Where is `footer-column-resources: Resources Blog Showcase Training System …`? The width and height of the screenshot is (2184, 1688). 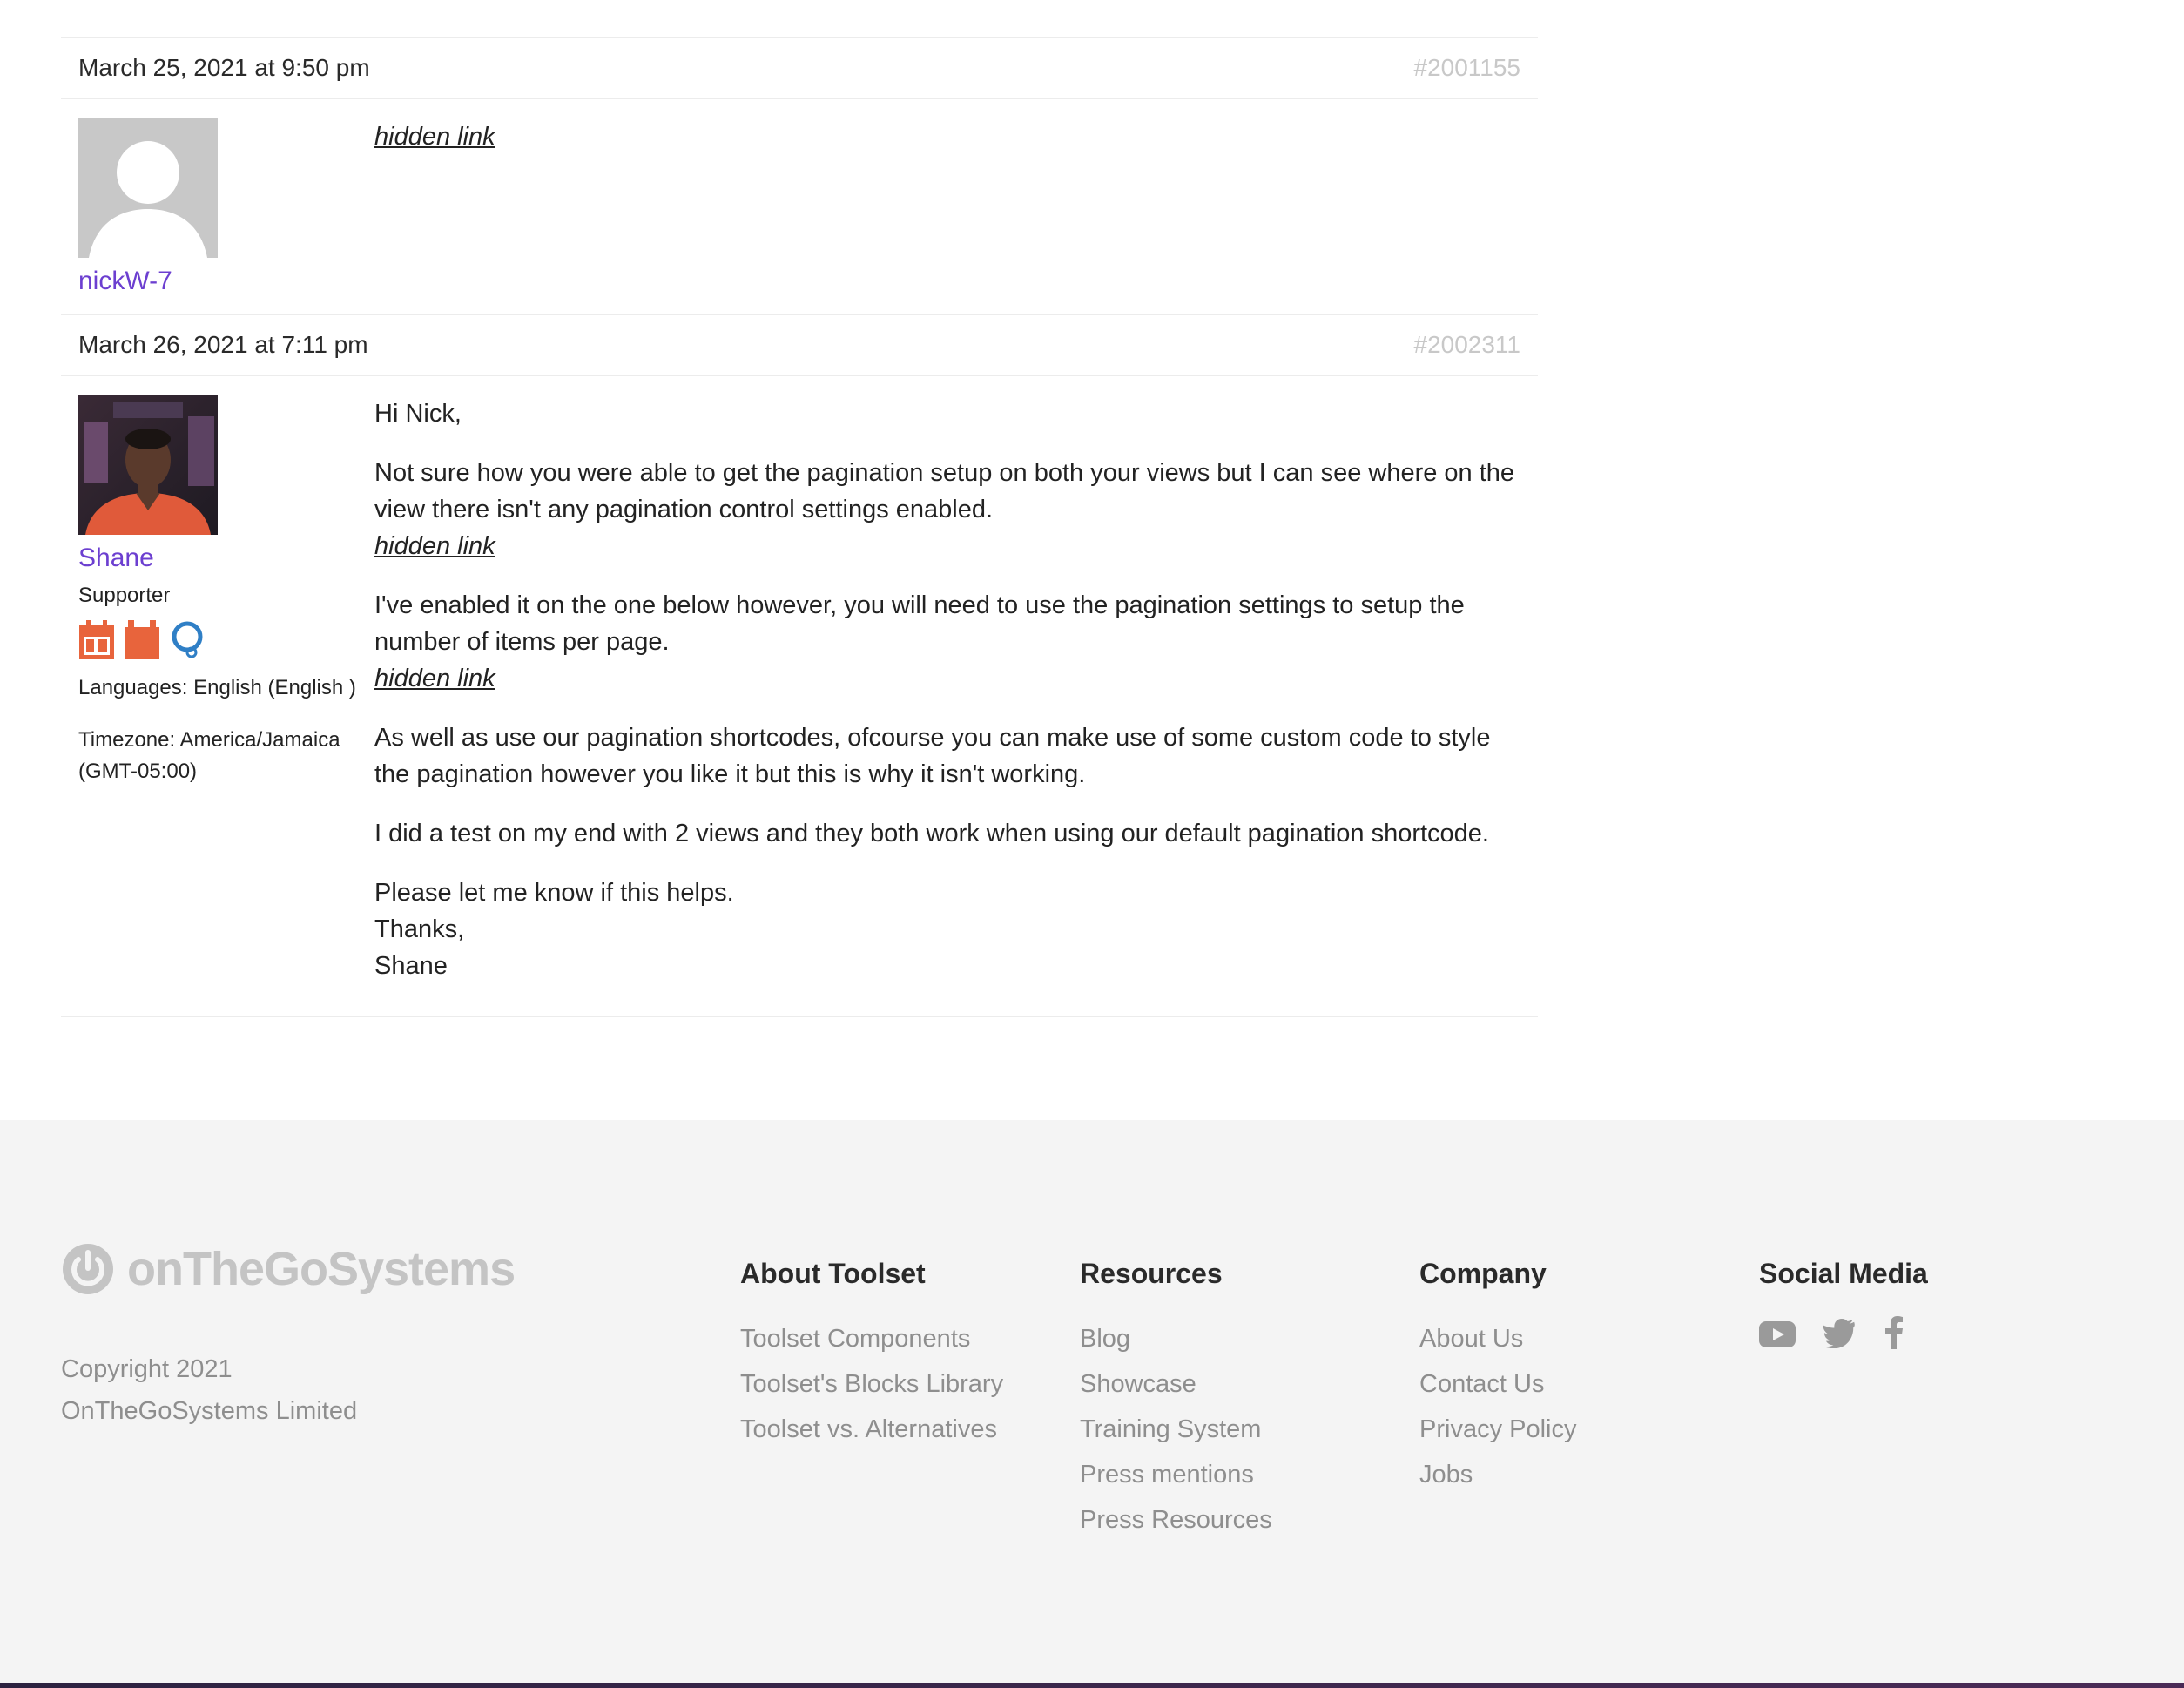
footer-column-resources: Resources Blog Showcase Training System … is located at coordinates (1176, 1400).